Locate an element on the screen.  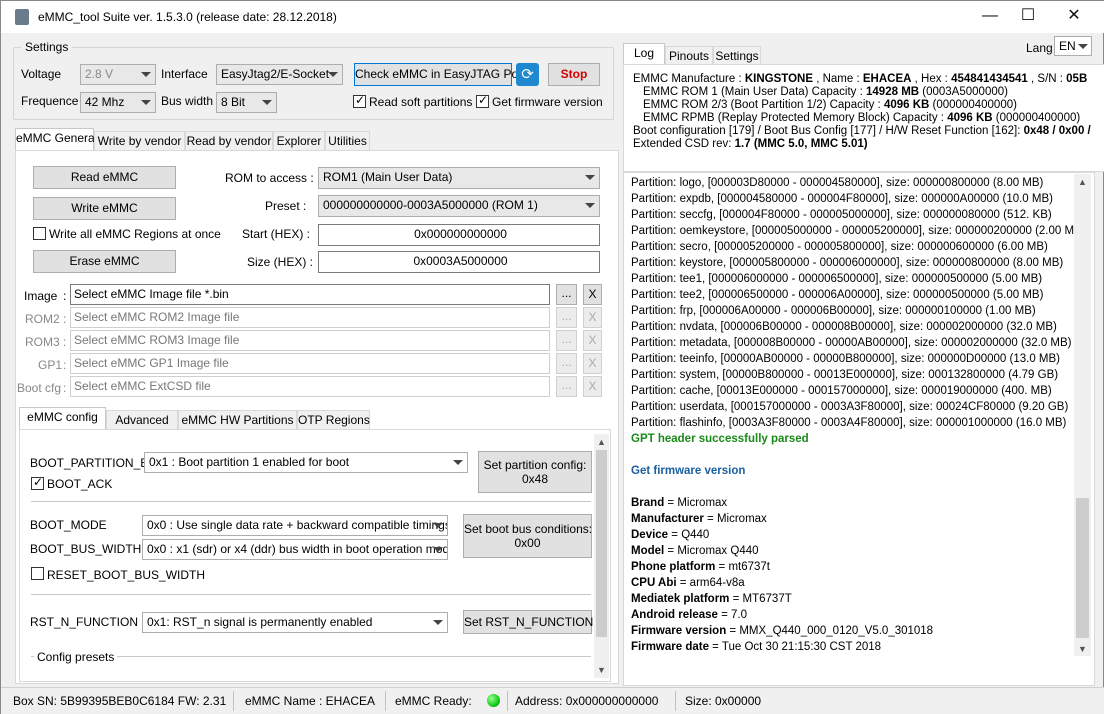
write-all-regions-checkbox is located at coordinates (39, 233).